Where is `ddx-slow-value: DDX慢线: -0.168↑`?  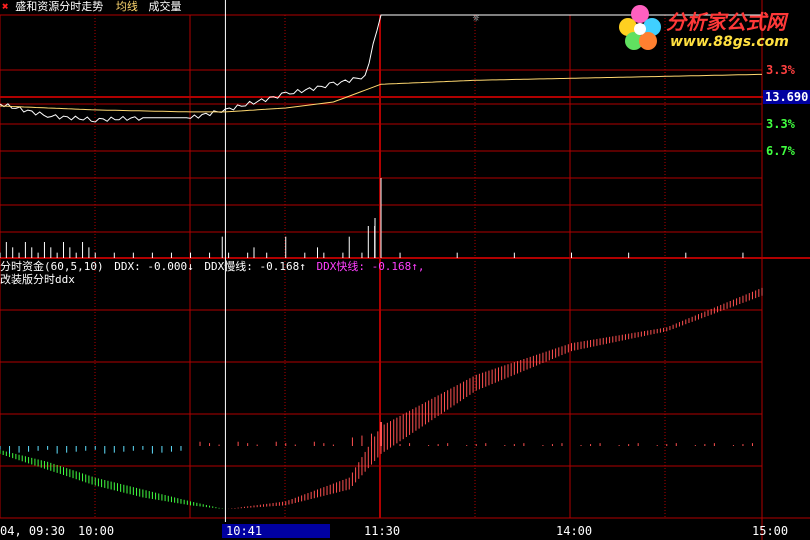 ddx-slow-value: DDX慢线: -0.168↑ is located at coordinates (255, 266).